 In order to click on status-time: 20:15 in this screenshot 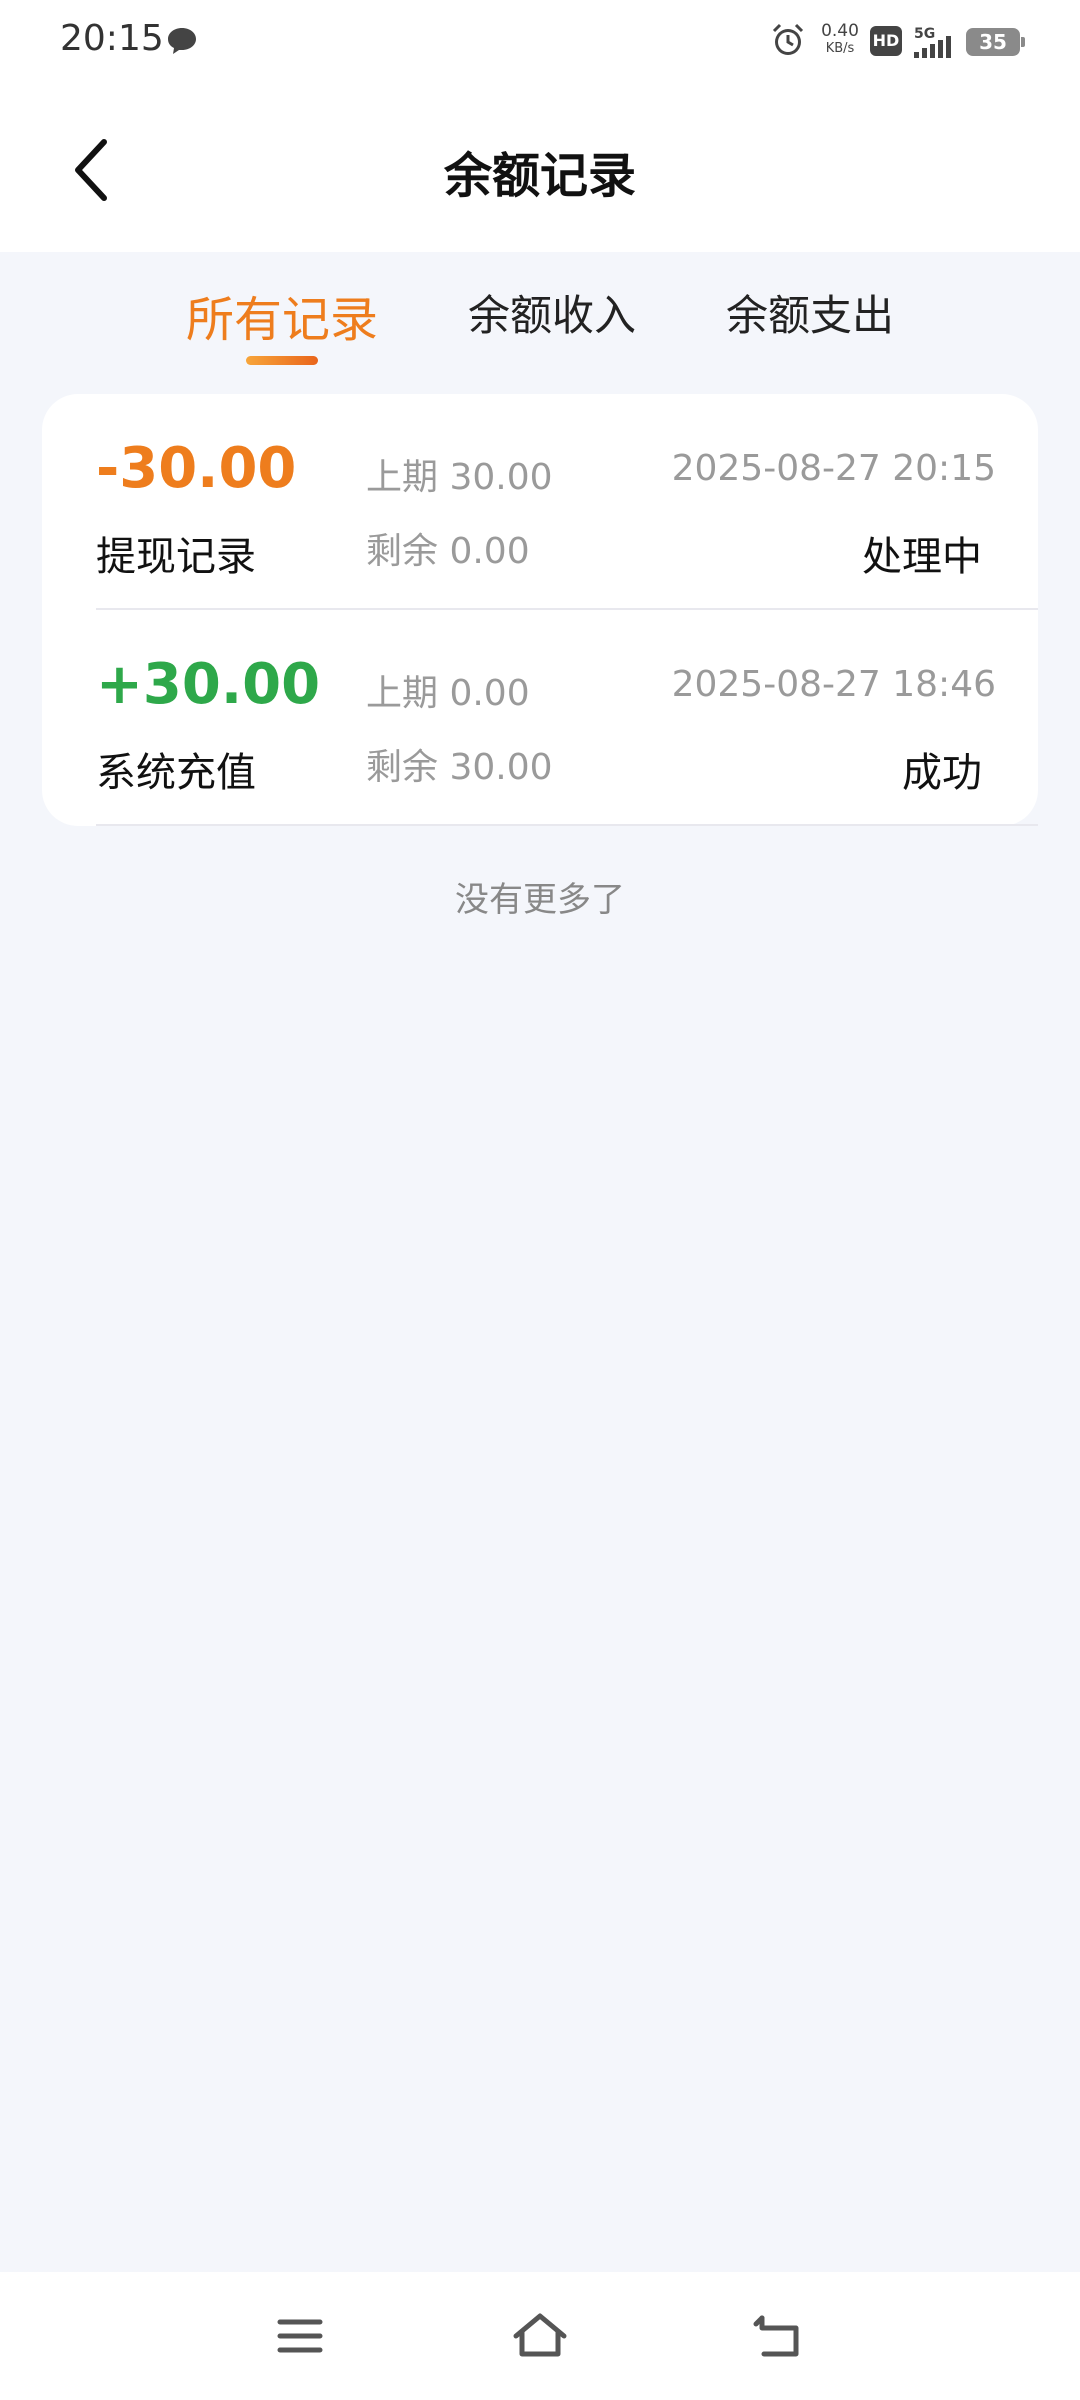, I will do `click(112, 38)`.